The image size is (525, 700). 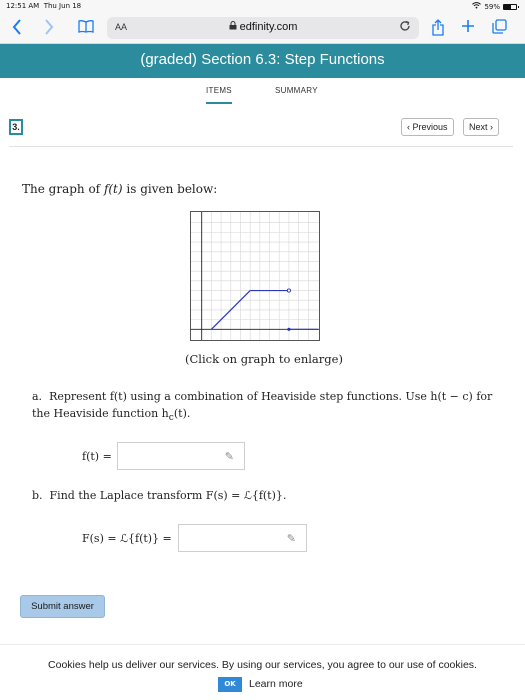 I want to click on cookie-ok-button: OK, so click(x=230, y=684).